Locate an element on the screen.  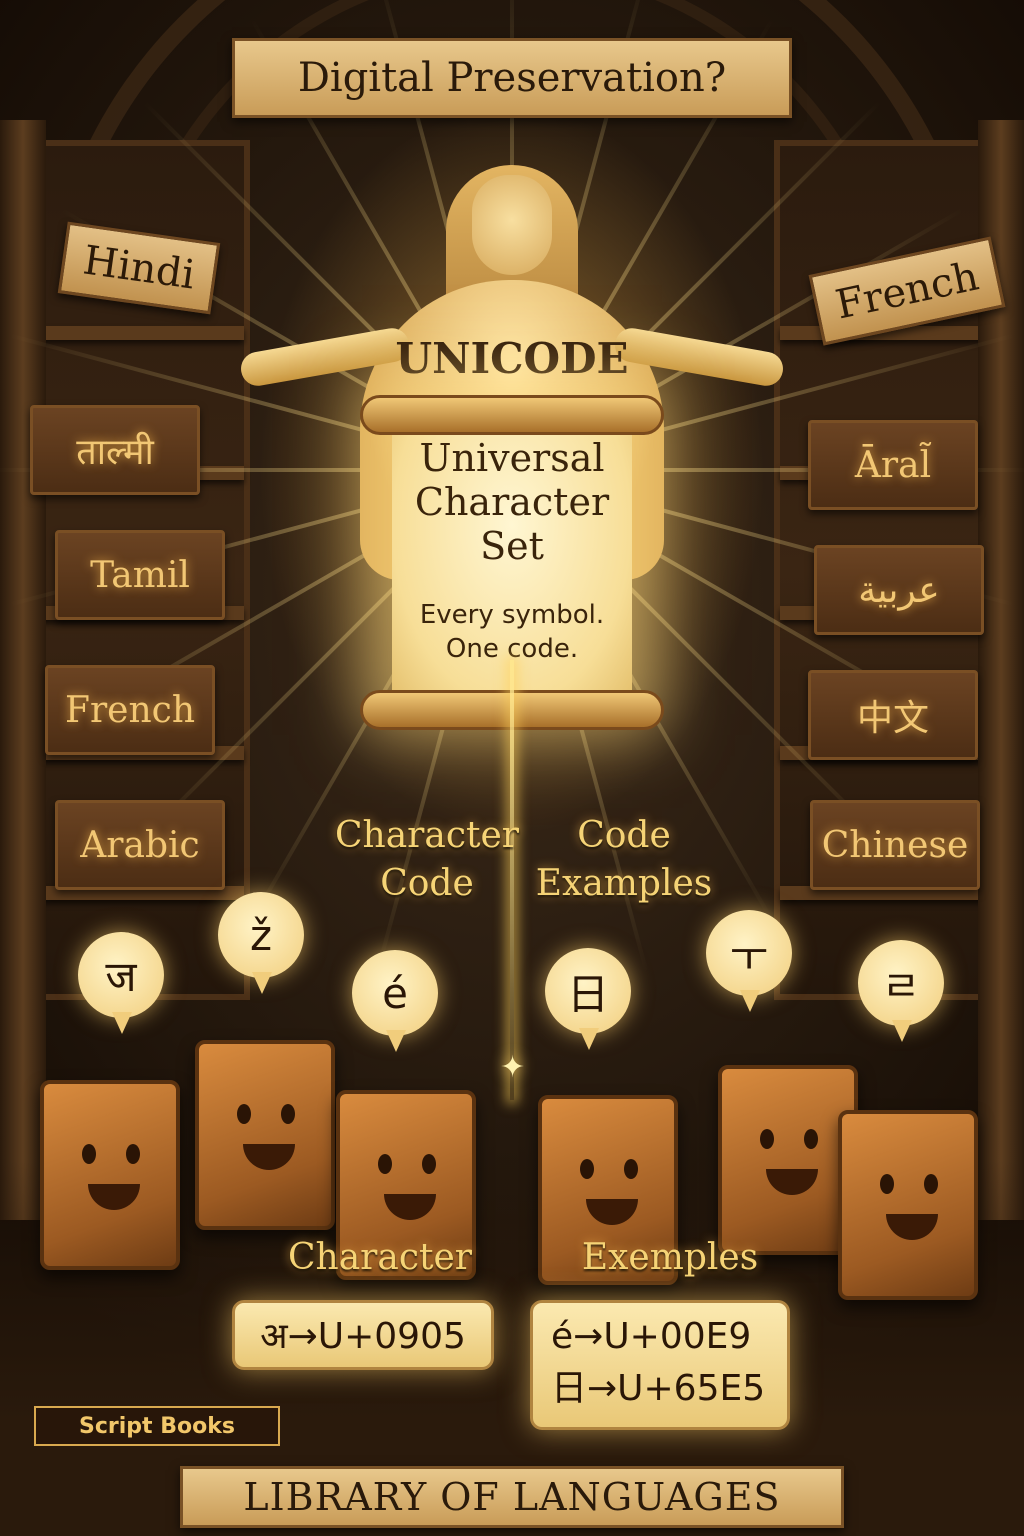
scroll-tagline: Every symbol. One code. is located at coordinates (512, 632).